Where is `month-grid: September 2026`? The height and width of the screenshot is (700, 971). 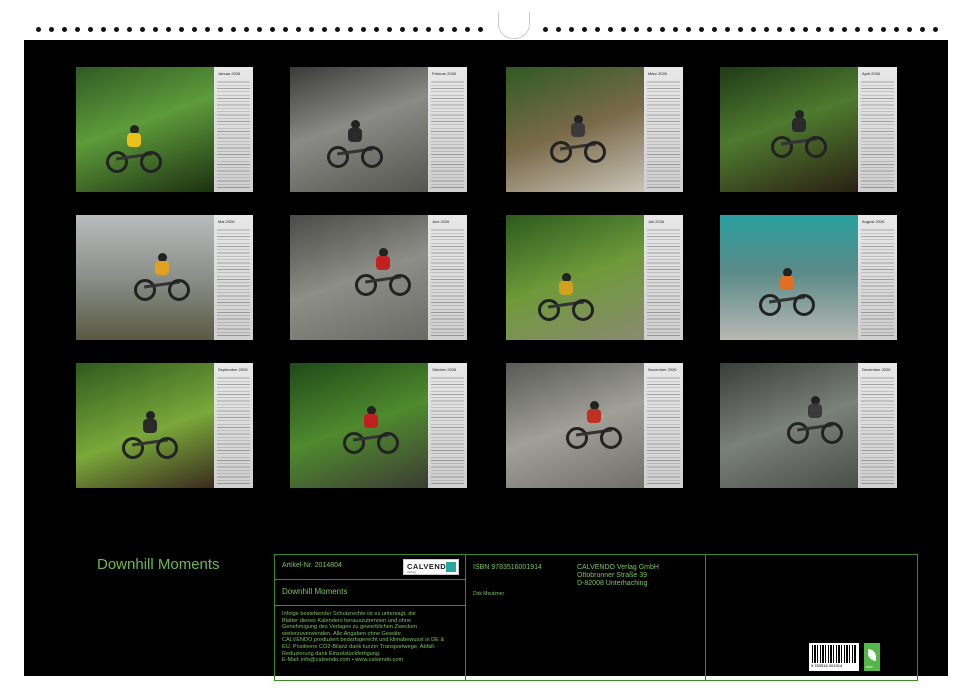
month-grid: September 2026 is located at coordinates (233, 425).